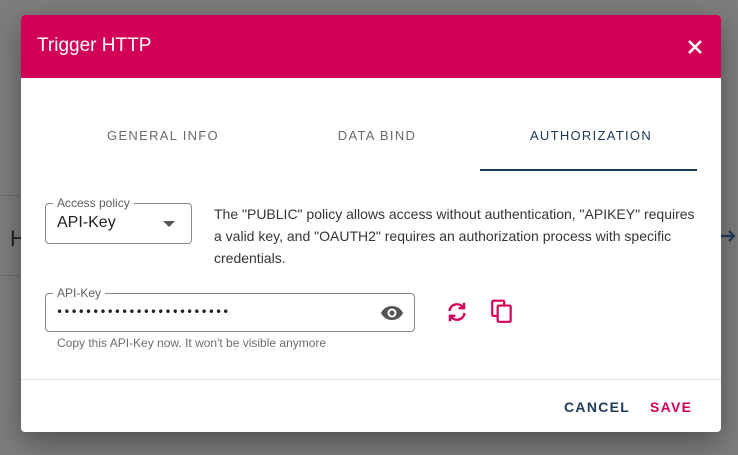 The height and width of the screenshot is (455, 738). Describe the element at coordinates (371, 46) in the screenshot. I see `dialog-header: Trigger HTTP` at that location.